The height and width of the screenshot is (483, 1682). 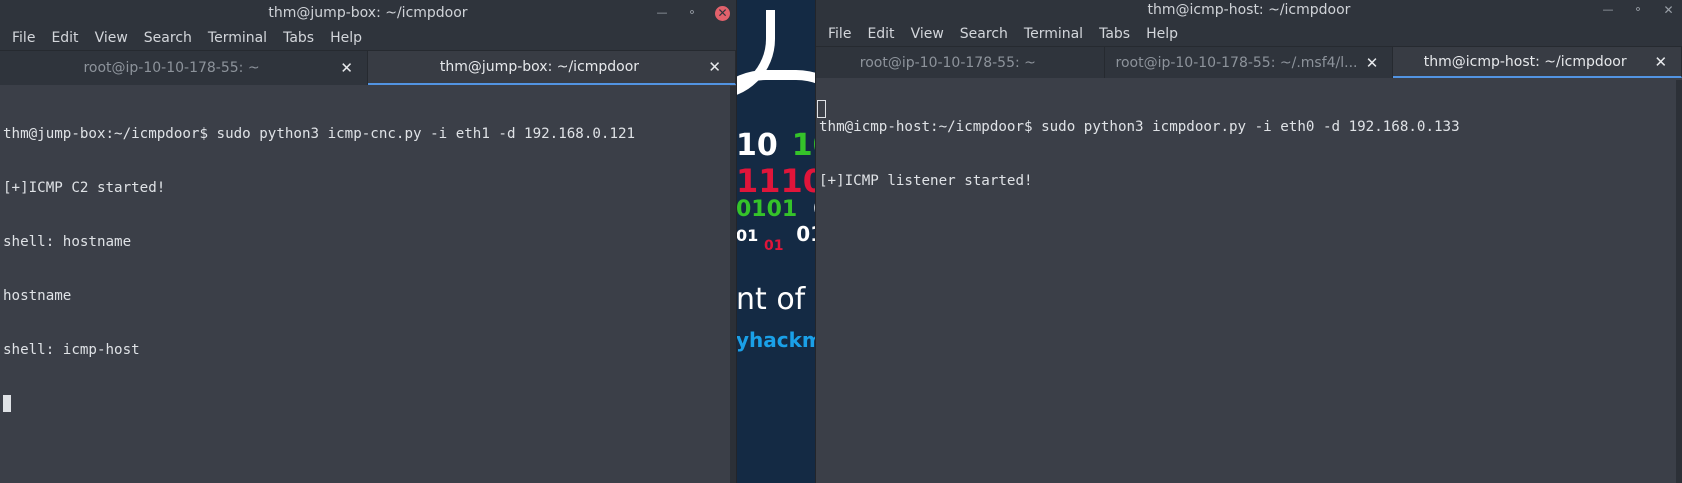 What do you see at coordinates (926, 181) in the screenshot?
I see `terminal-line: [+]ICMP listener started!` at bounding box center [926, 181].